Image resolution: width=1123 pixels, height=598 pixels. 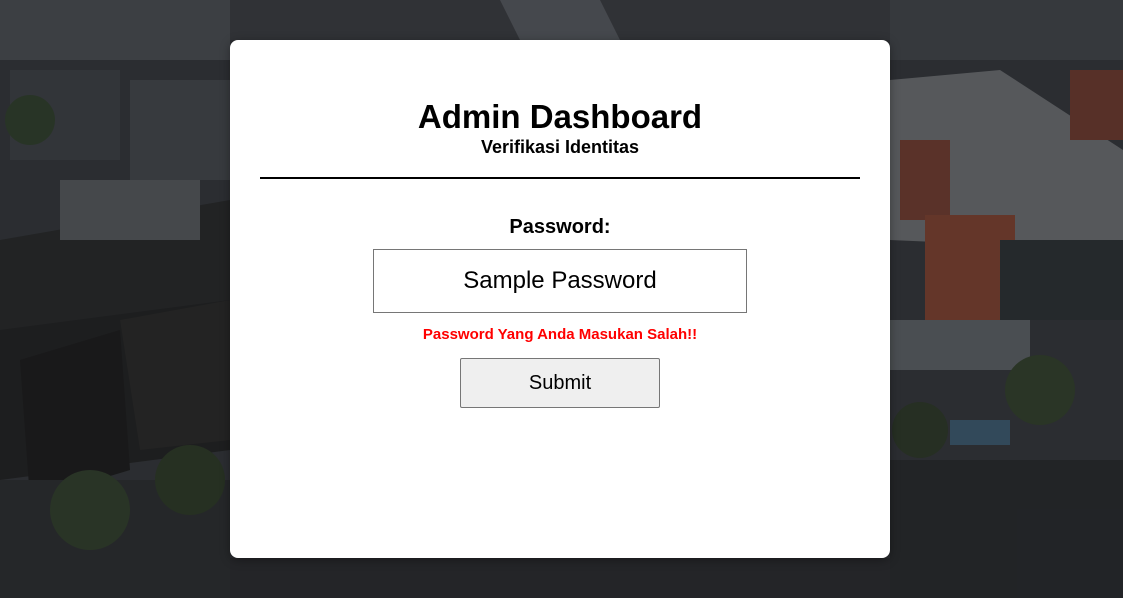 I want to click on submit-button: Submit, so click(x=560, y=383).